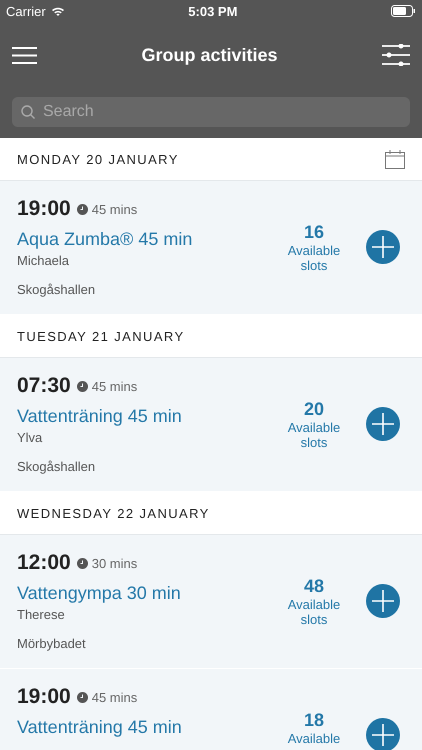 Image resolution: width=422 pixels, height=750 pixels. I want to click on instructor-name: Therese, so click(41, 614).